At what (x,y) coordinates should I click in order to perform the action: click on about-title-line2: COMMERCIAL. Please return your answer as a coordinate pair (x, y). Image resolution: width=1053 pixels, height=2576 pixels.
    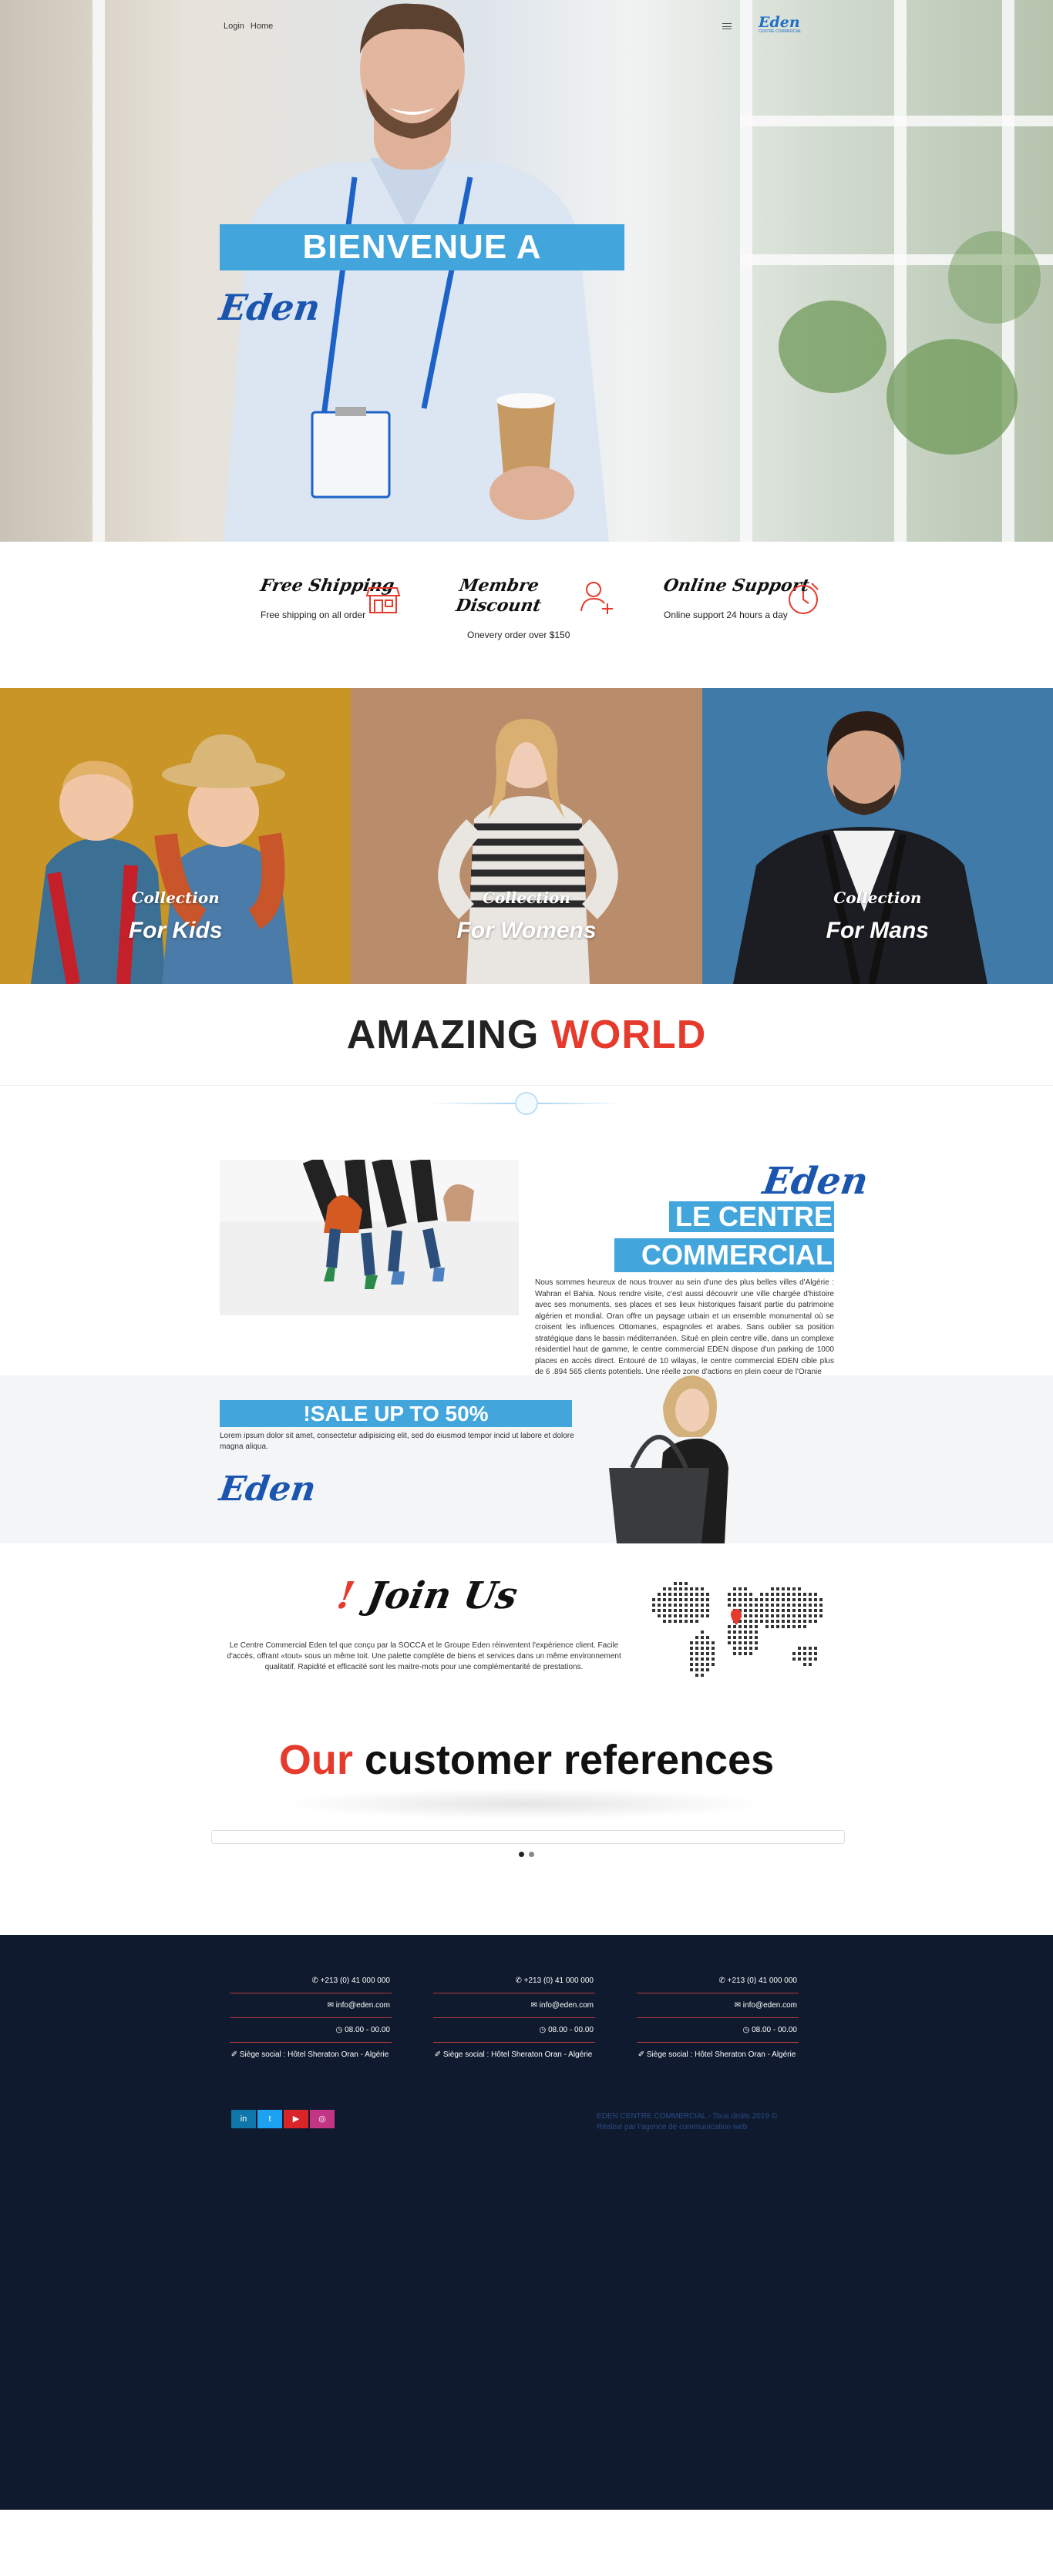
    Looking at the image, I should click on (724, 1255).